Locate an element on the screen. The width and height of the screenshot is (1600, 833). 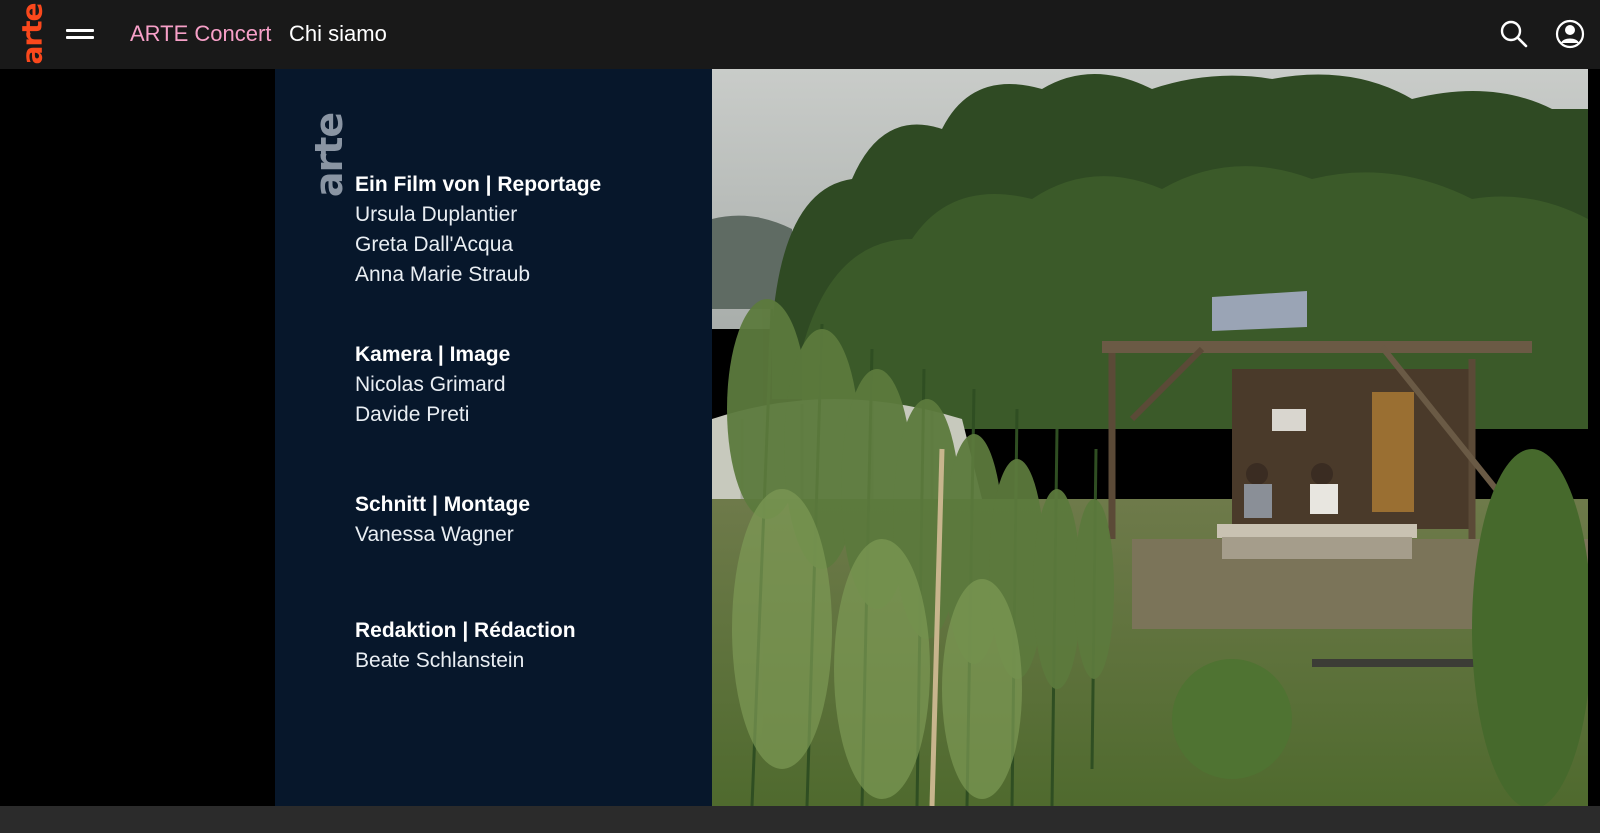
nav-link-chi-siamo: Chi siamo is located at coordinates (338, 34).